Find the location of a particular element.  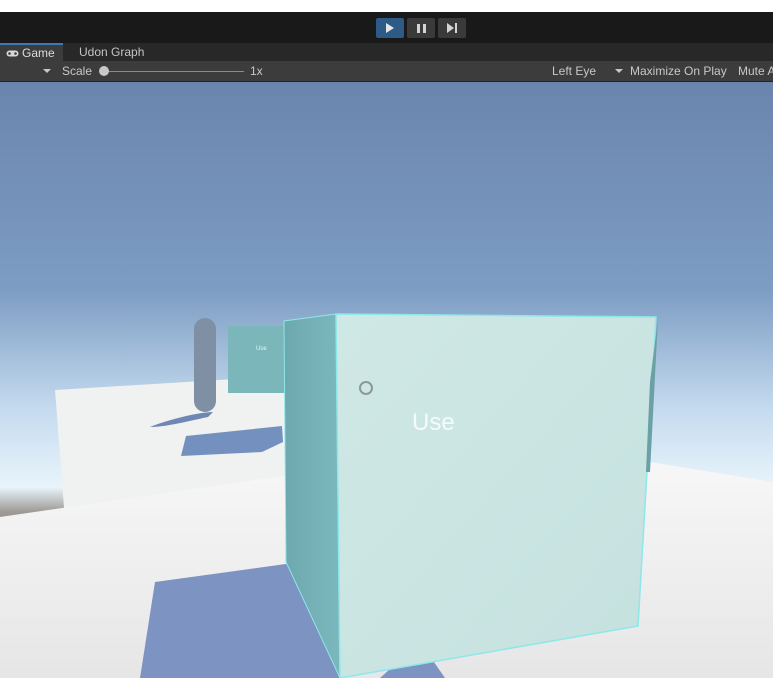

play-toolbar is located at coordinates (386, 28).